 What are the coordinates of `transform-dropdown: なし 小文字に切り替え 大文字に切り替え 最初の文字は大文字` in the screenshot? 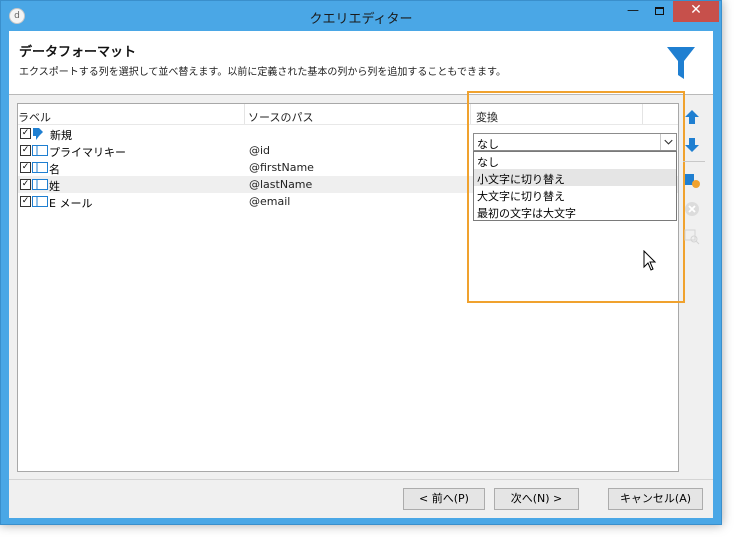 It's located at (575, 186).